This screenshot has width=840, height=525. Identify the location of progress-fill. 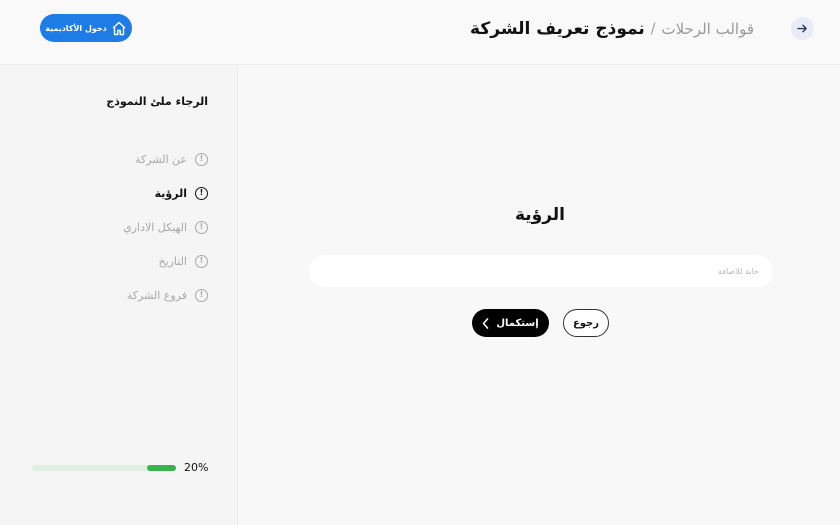
(161, 467).